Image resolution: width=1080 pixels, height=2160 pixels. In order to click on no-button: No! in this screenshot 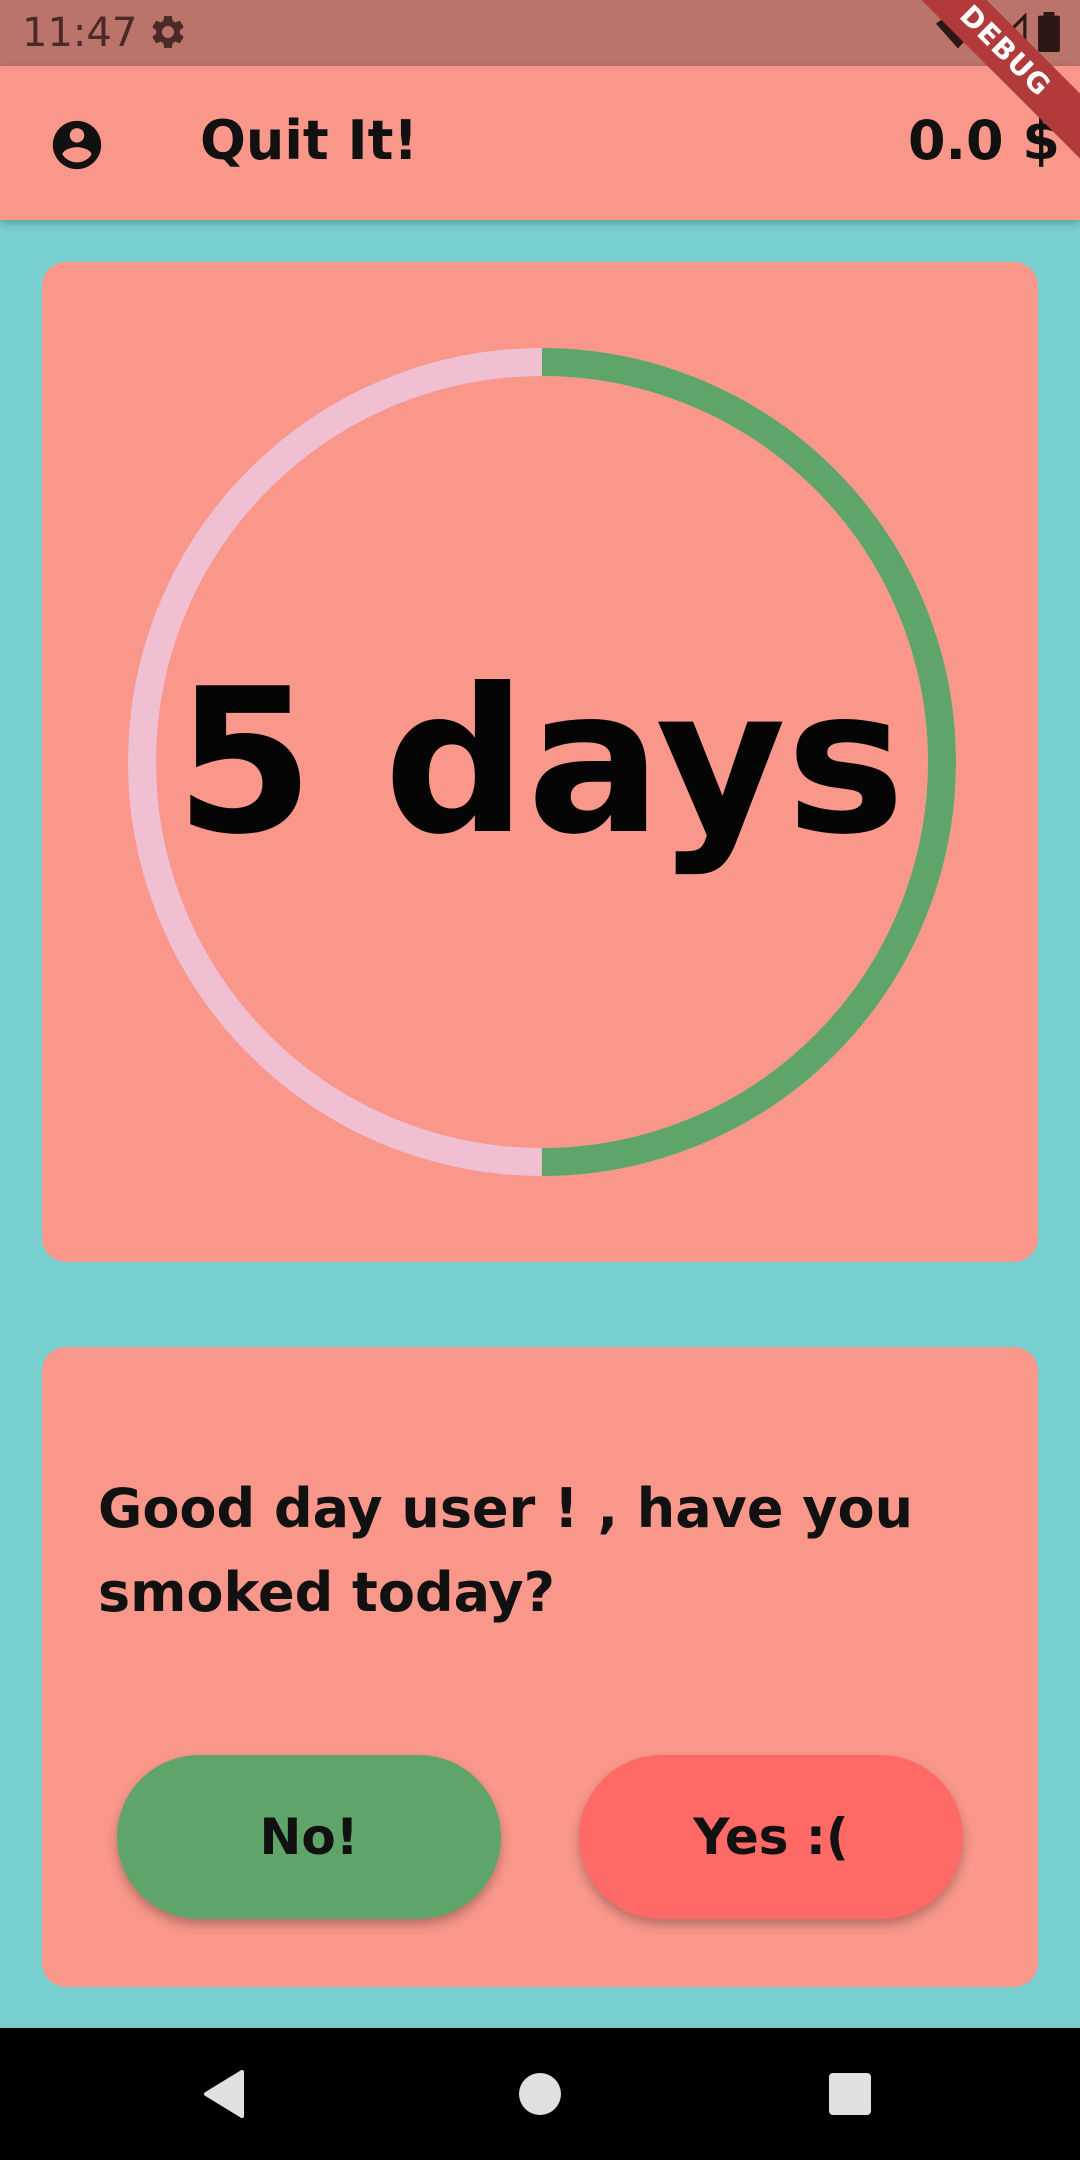, I will do `click(309, 1837)`.